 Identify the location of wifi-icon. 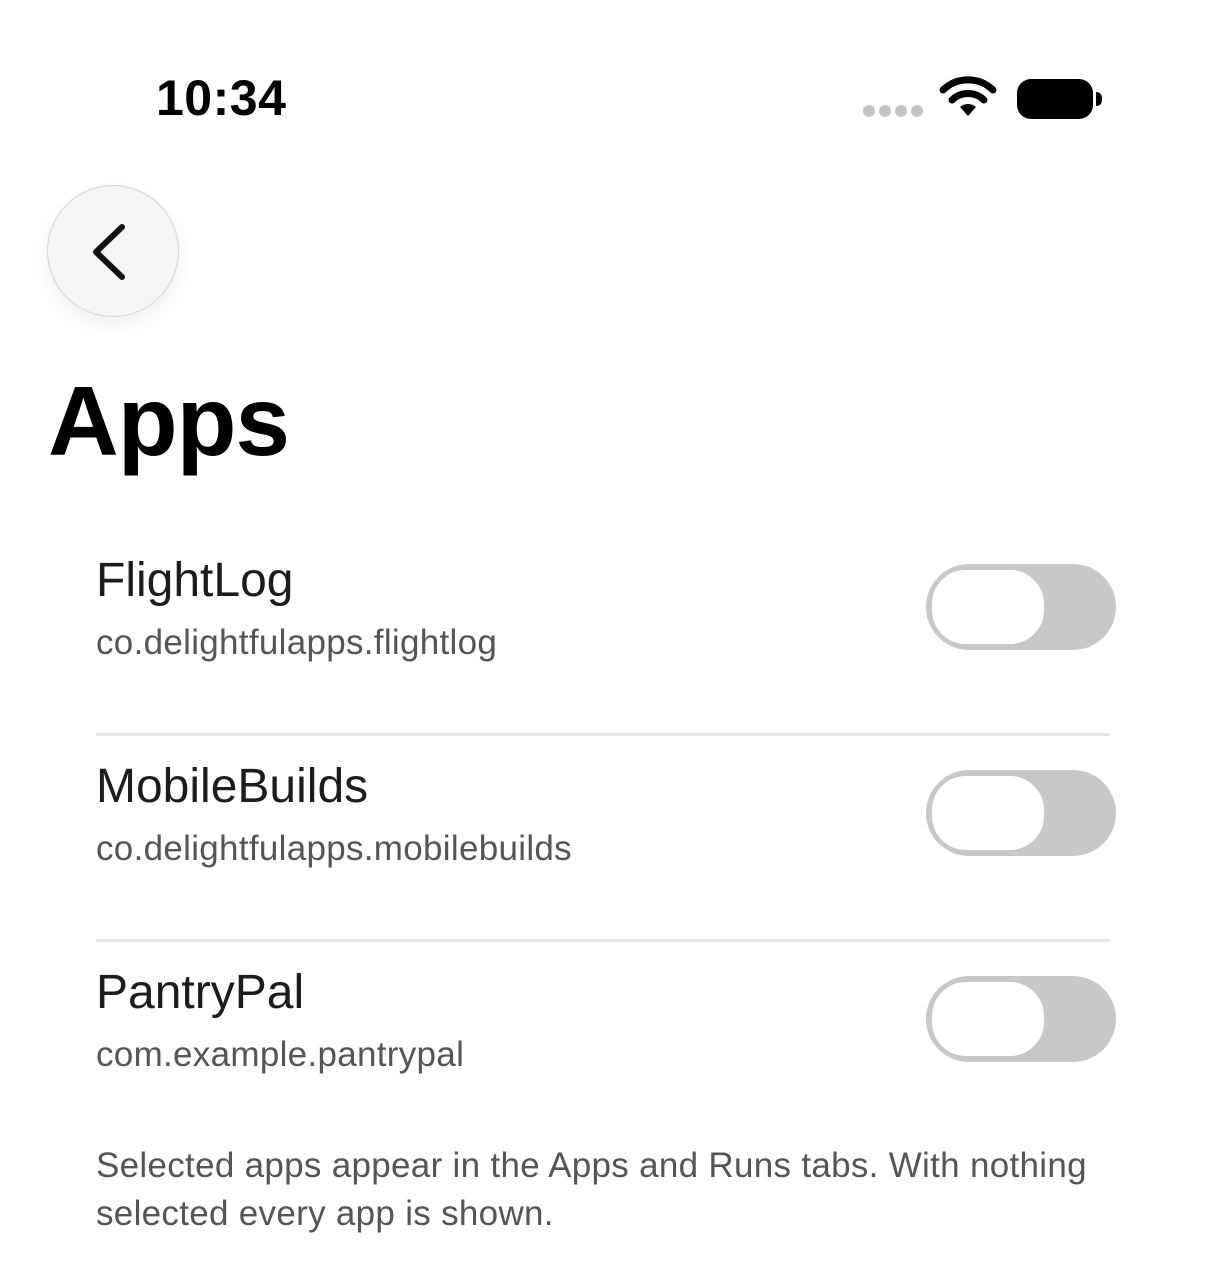
(968, 96).